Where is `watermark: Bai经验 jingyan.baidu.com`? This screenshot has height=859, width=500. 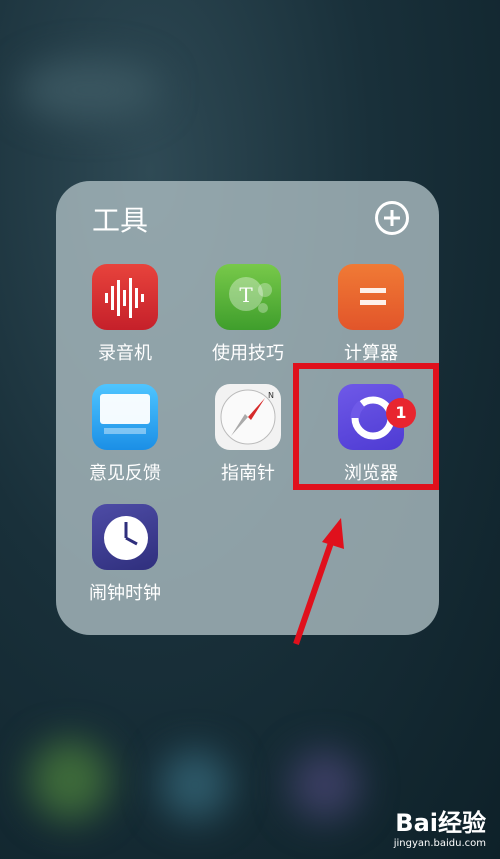
watermark: Bai经验 jingyan.baidu.com is located at coordinates (440, 826).